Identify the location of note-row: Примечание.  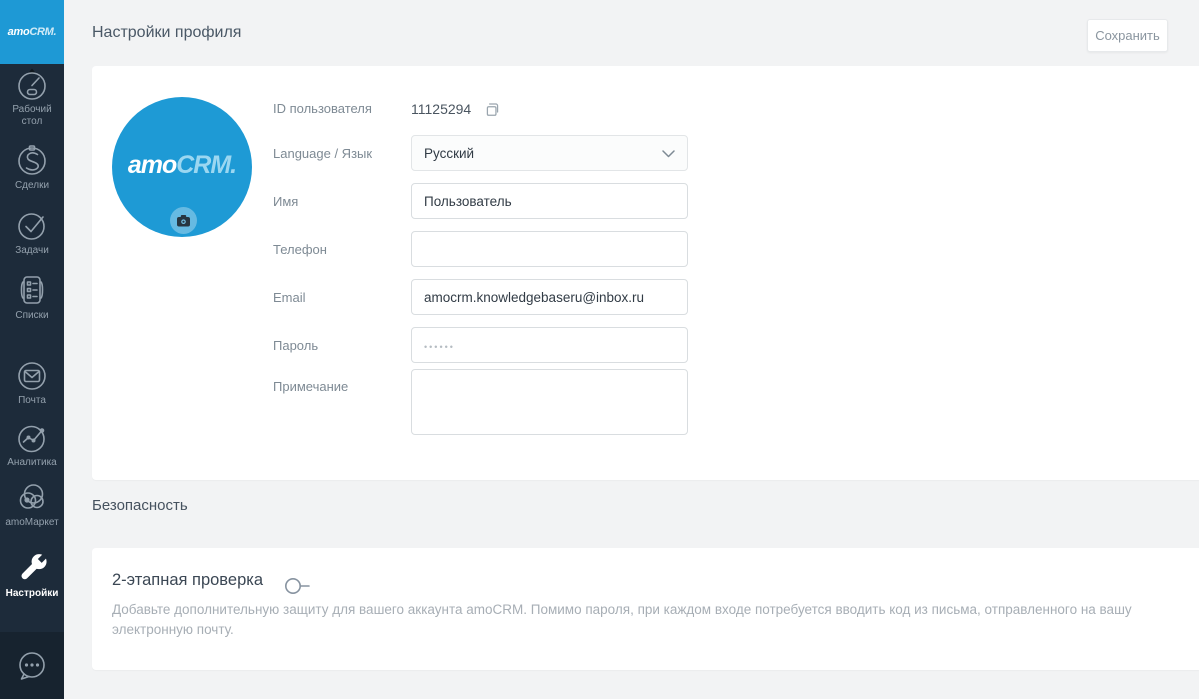
(736, 402).